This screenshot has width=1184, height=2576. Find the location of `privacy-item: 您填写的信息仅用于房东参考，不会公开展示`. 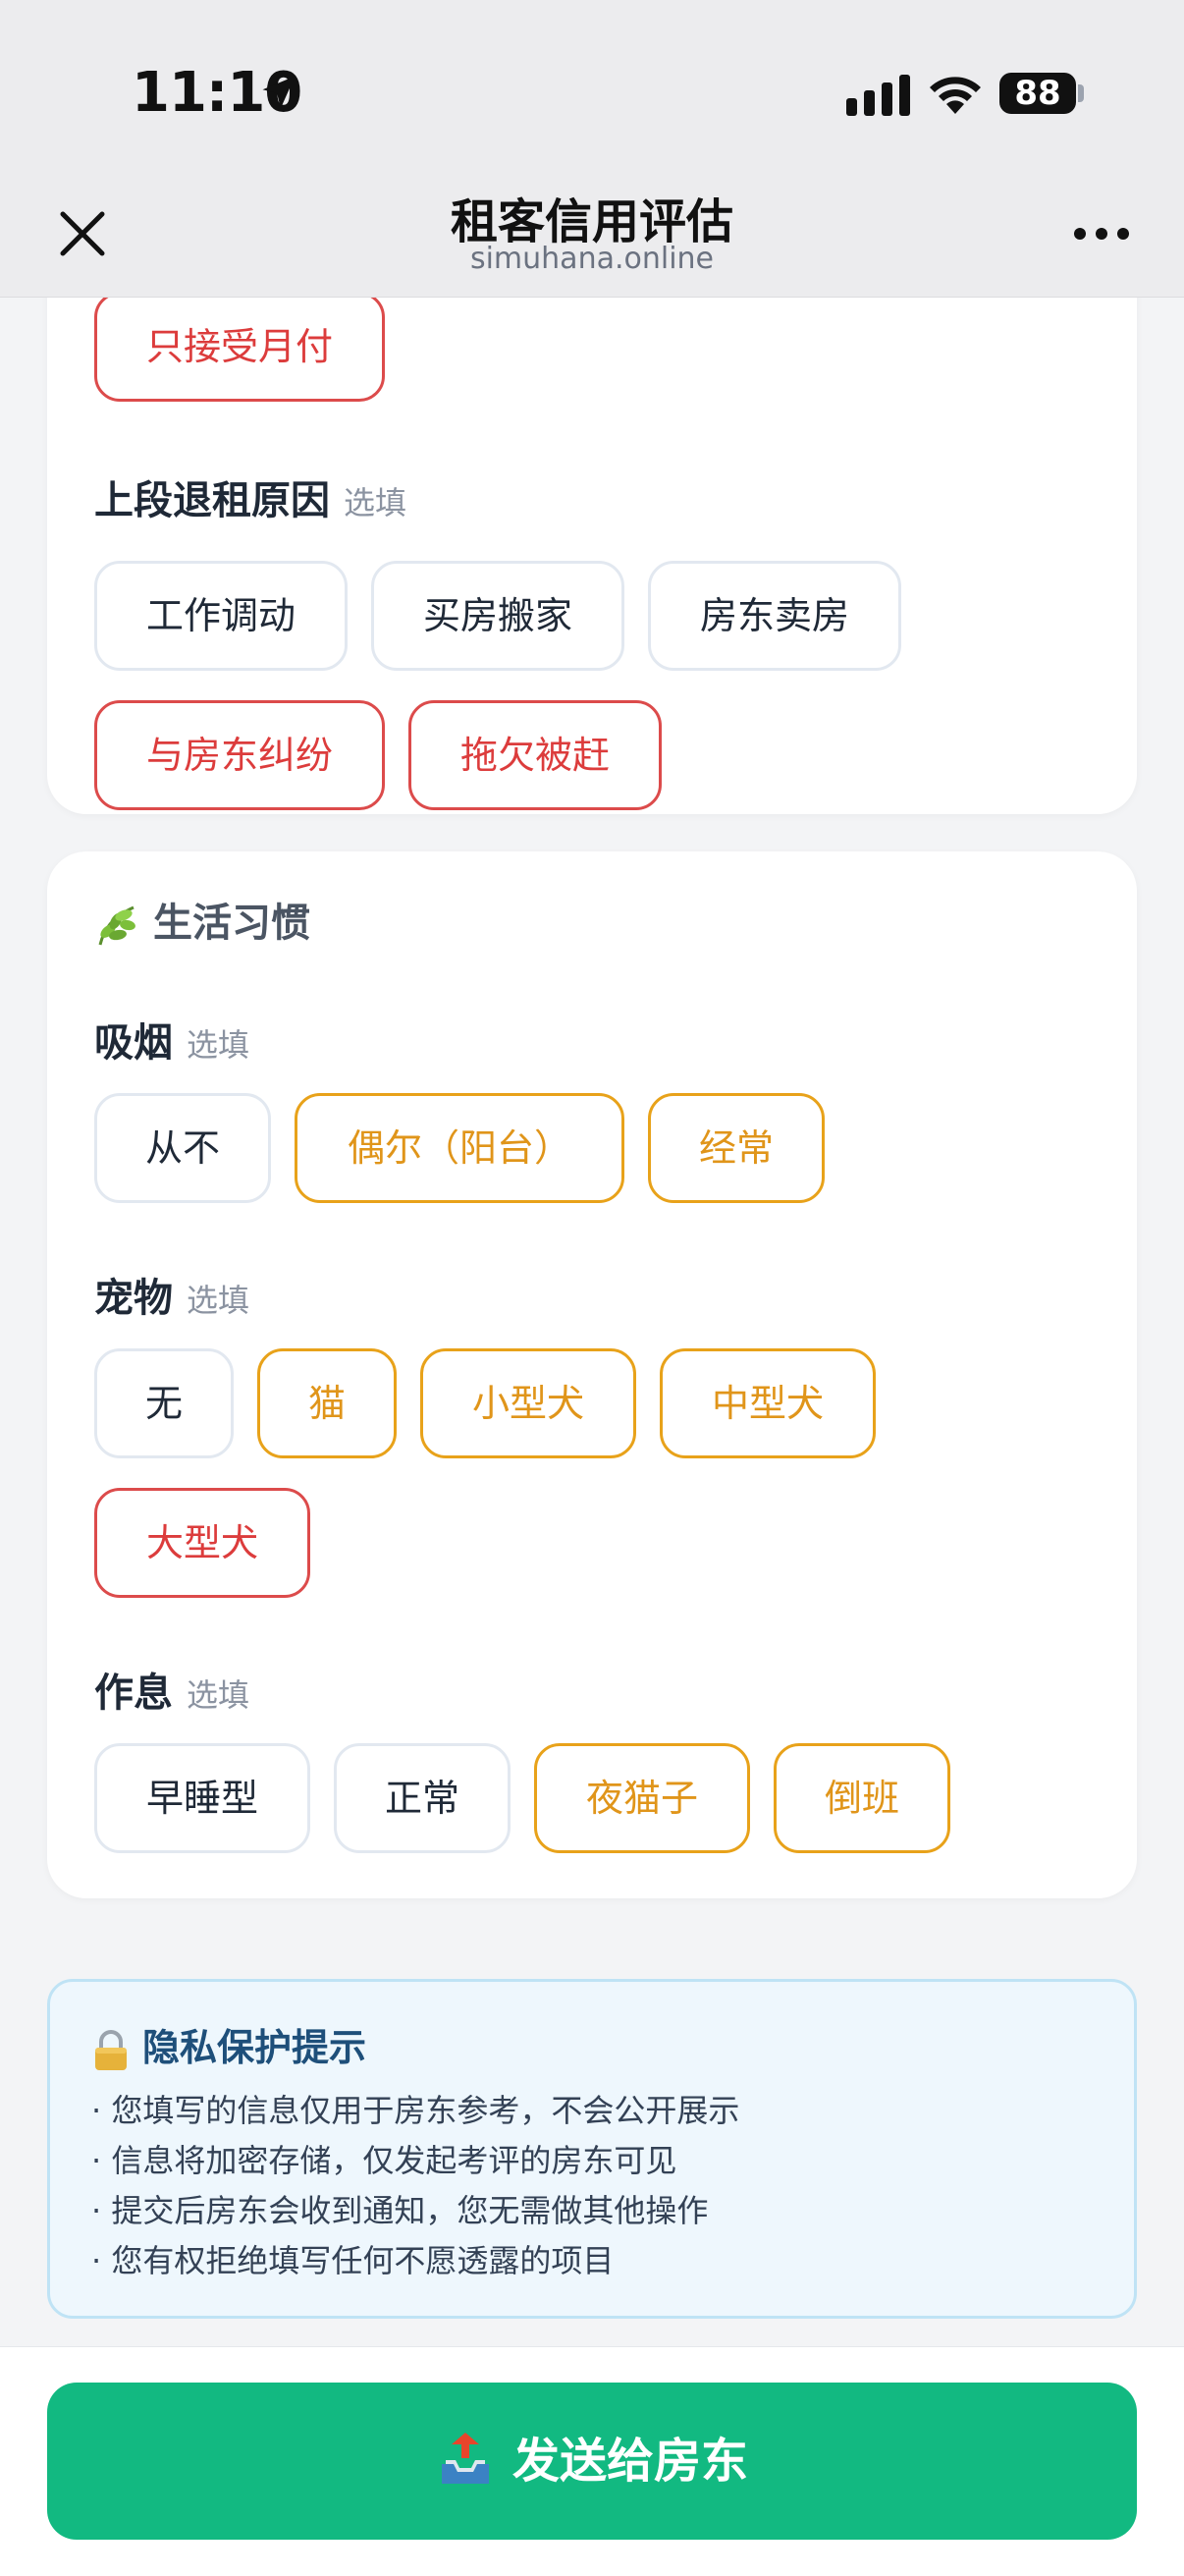

privacy-item: 您填写的信息仅用于房东参考，不会公开展示 is located at coordinates (415, 2111).